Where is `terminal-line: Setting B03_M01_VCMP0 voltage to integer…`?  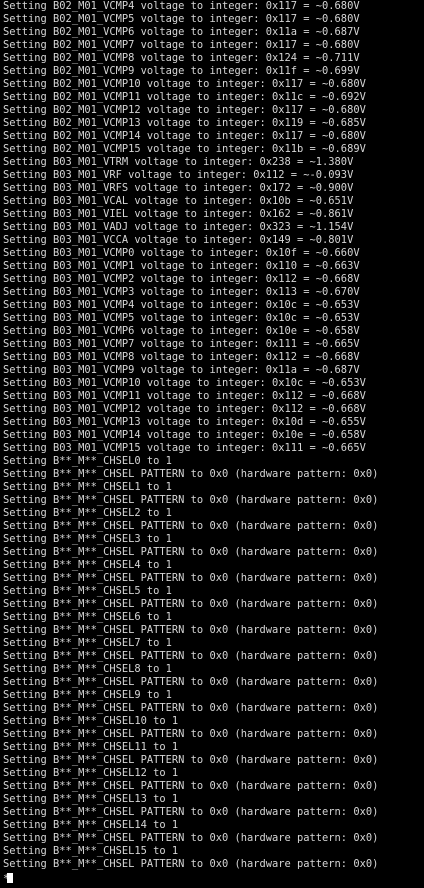
terminal-line: Setting B03_M01_VCMP0 voltage to integer… is located at coordinates (181, 253).